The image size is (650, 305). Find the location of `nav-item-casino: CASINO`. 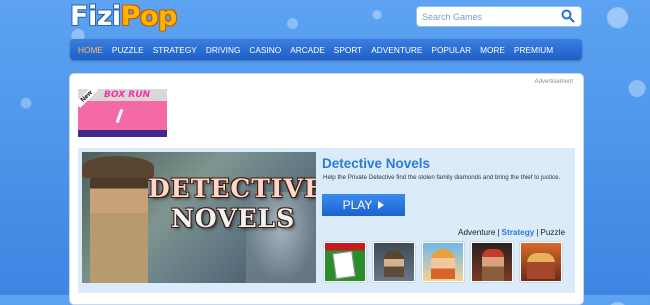

nav-item-casino: CASINO is located at coordinates (265, 50).